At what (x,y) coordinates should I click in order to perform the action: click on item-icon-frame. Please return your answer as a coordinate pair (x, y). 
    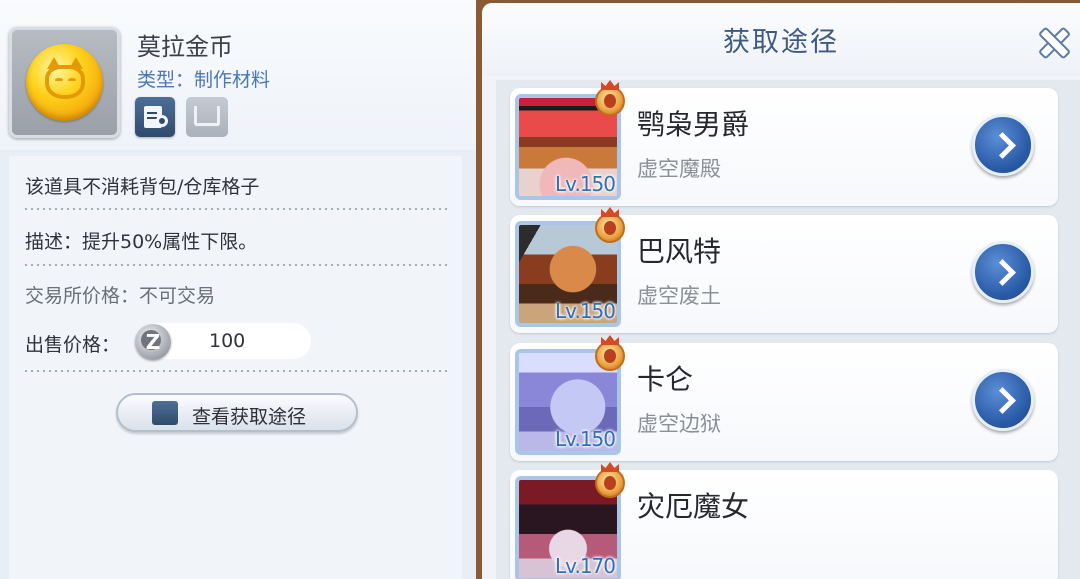
    Looking at the image, I should click on (64, 82).